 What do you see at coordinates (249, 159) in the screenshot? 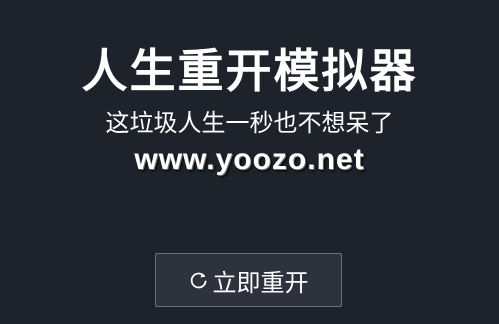
I see `watermark-text: www.yoozo.net` at bounding box center [249, 159].